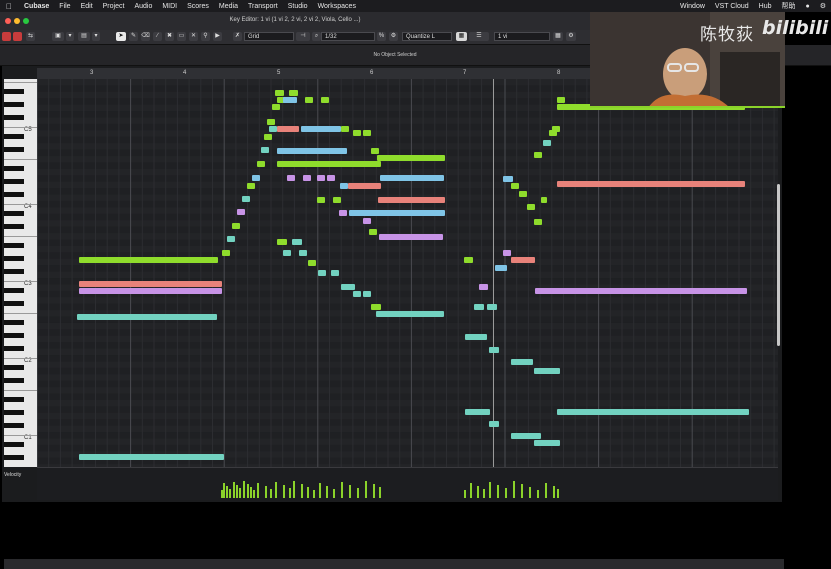  I want to click on play-tool-icon: ▶, so click(217, 36).